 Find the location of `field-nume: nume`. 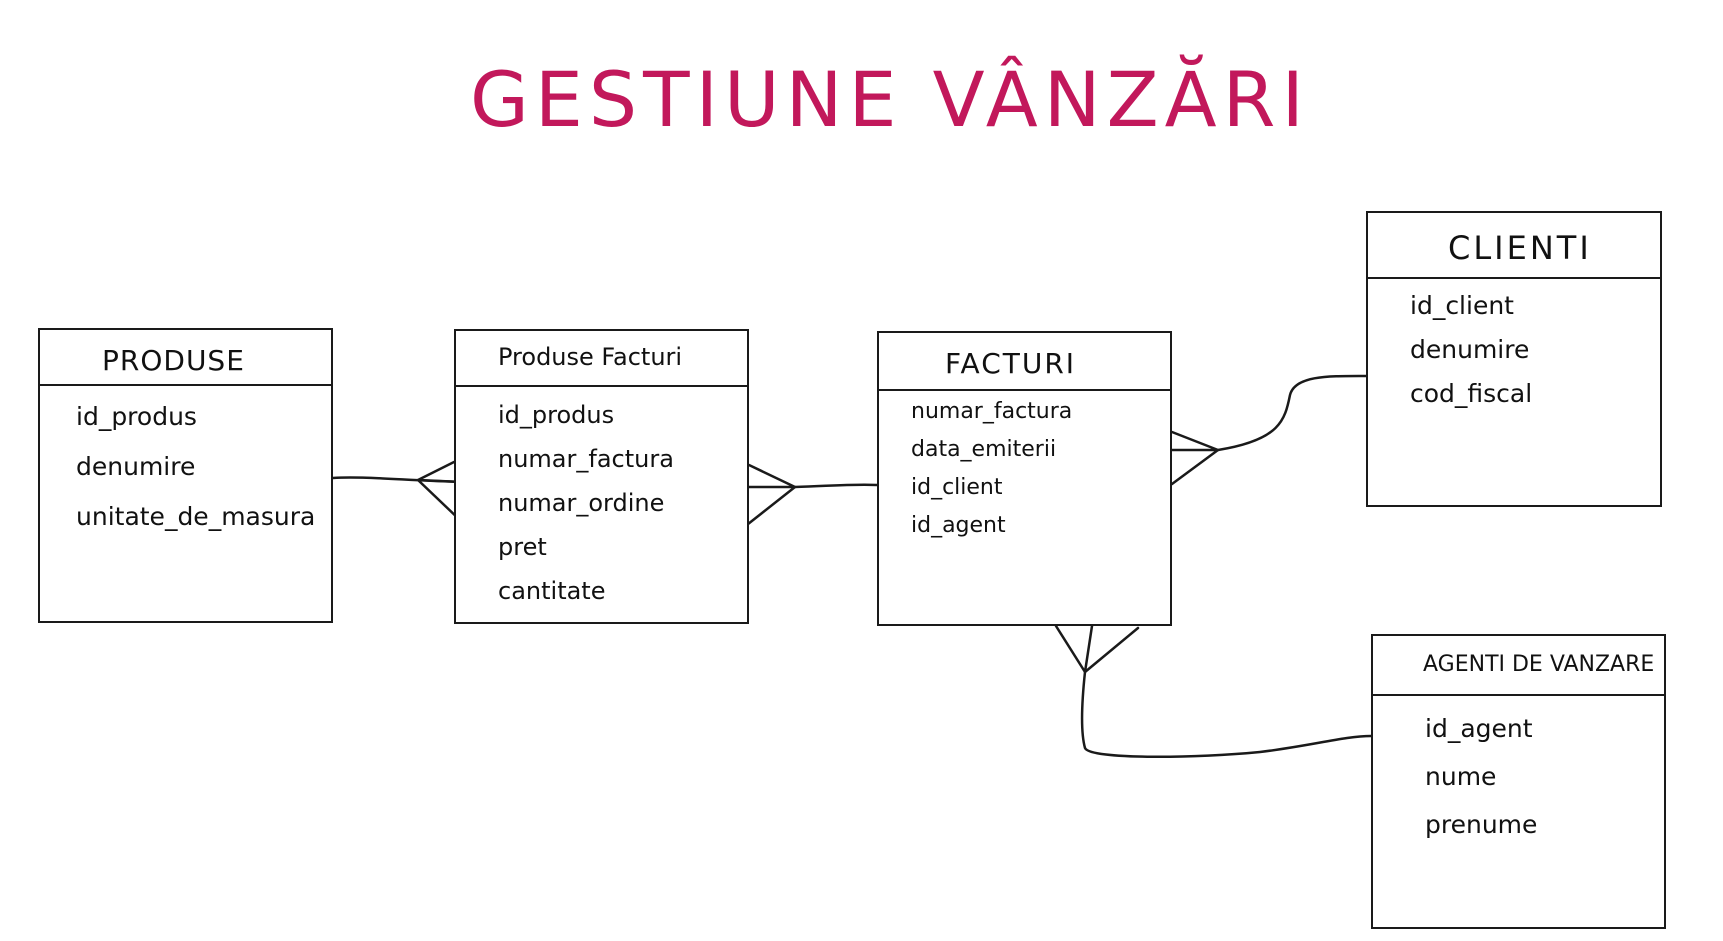

field-nume: nume is located at coordinates (1461, 776).